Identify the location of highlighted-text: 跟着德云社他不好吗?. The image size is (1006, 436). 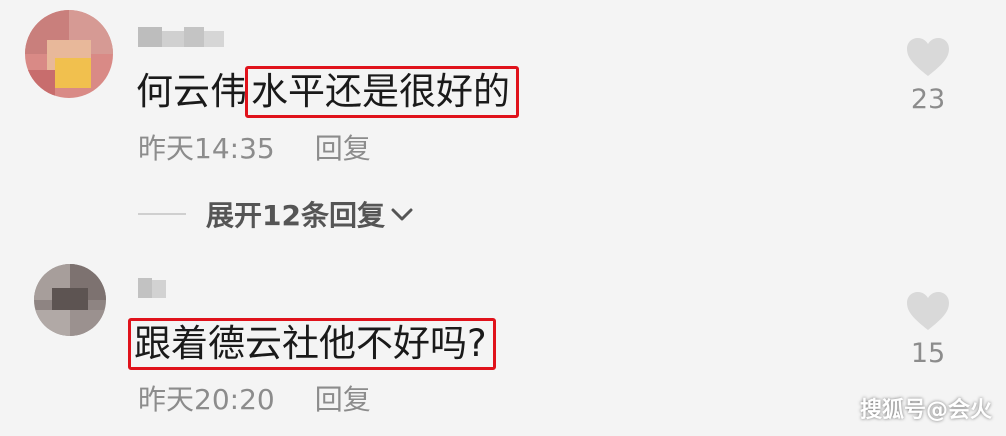
(312, 344).